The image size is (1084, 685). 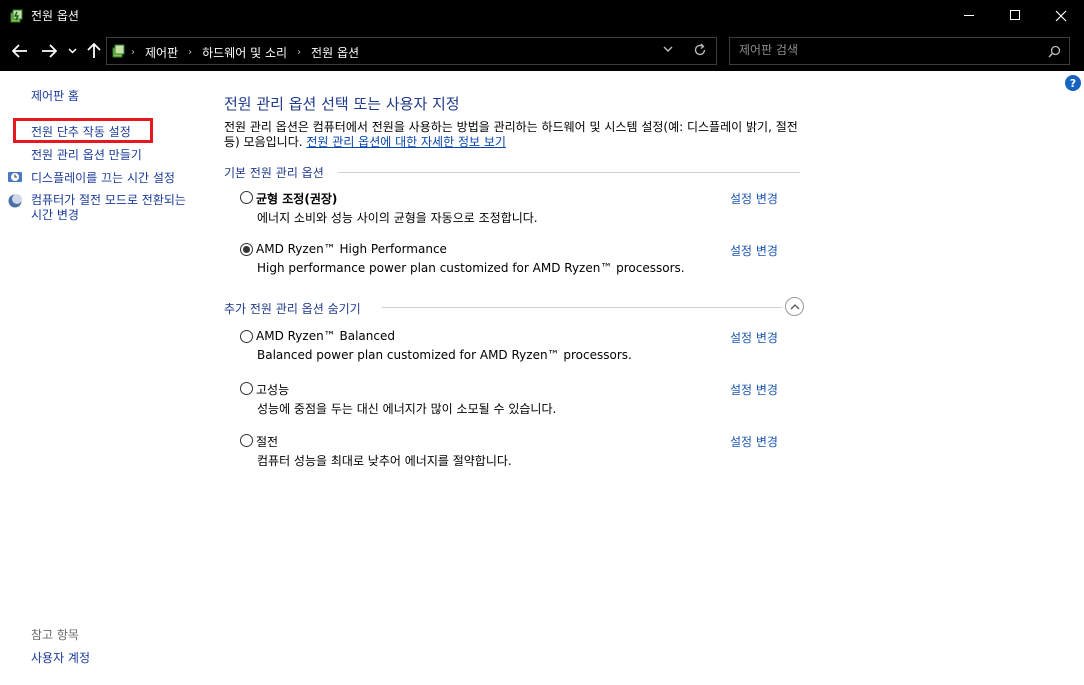 I want to click on minimize-button, so click(x=969, y=15).